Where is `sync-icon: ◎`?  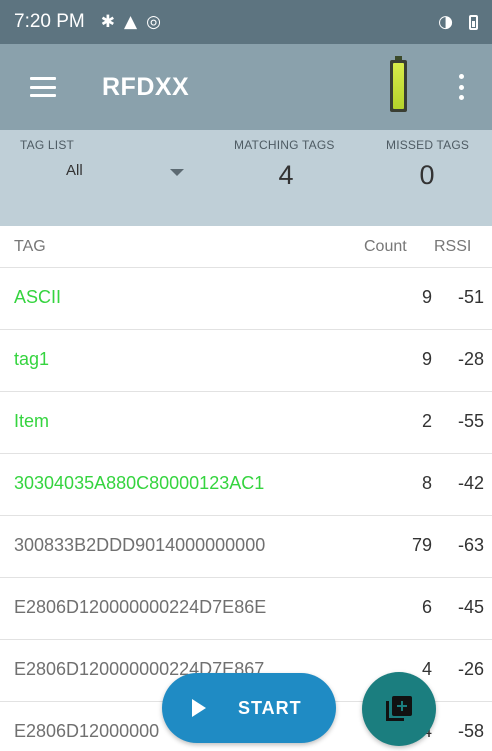
sync-icon: ◎ is located at coordinates (153, 22).